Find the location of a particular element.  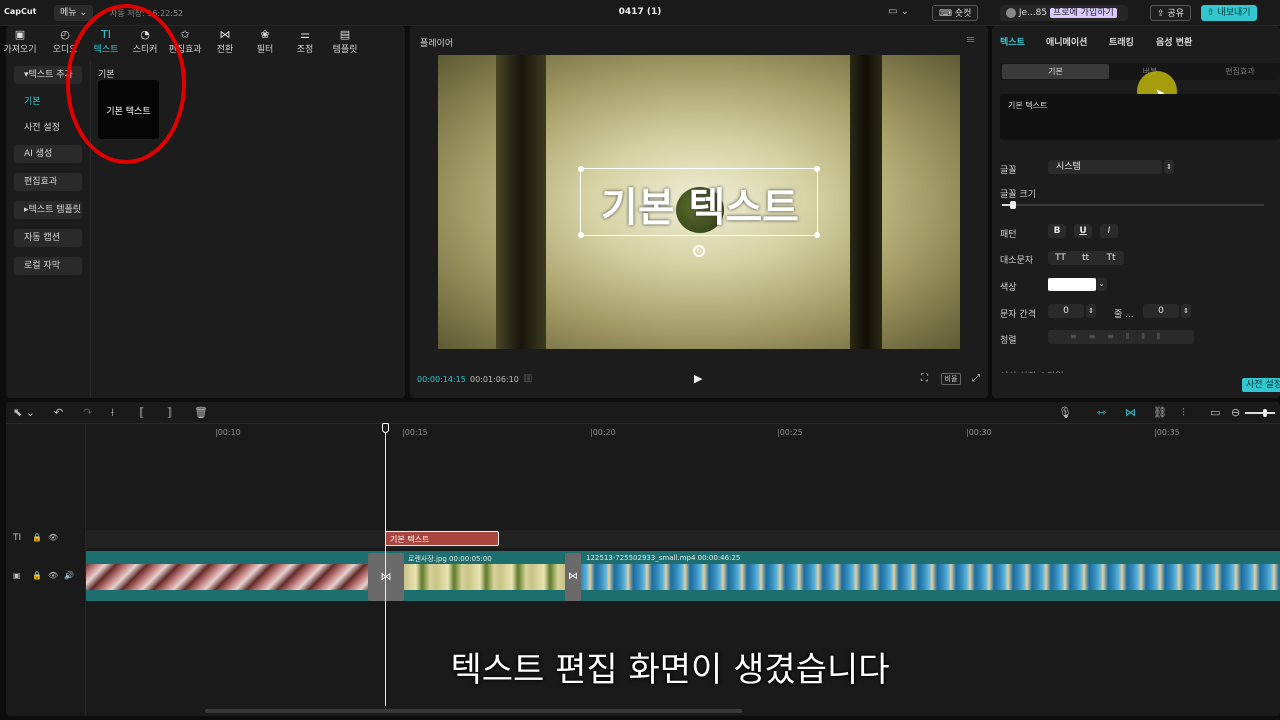

text-clip: 기본 텍스트 is located at coordinates (442, 538).